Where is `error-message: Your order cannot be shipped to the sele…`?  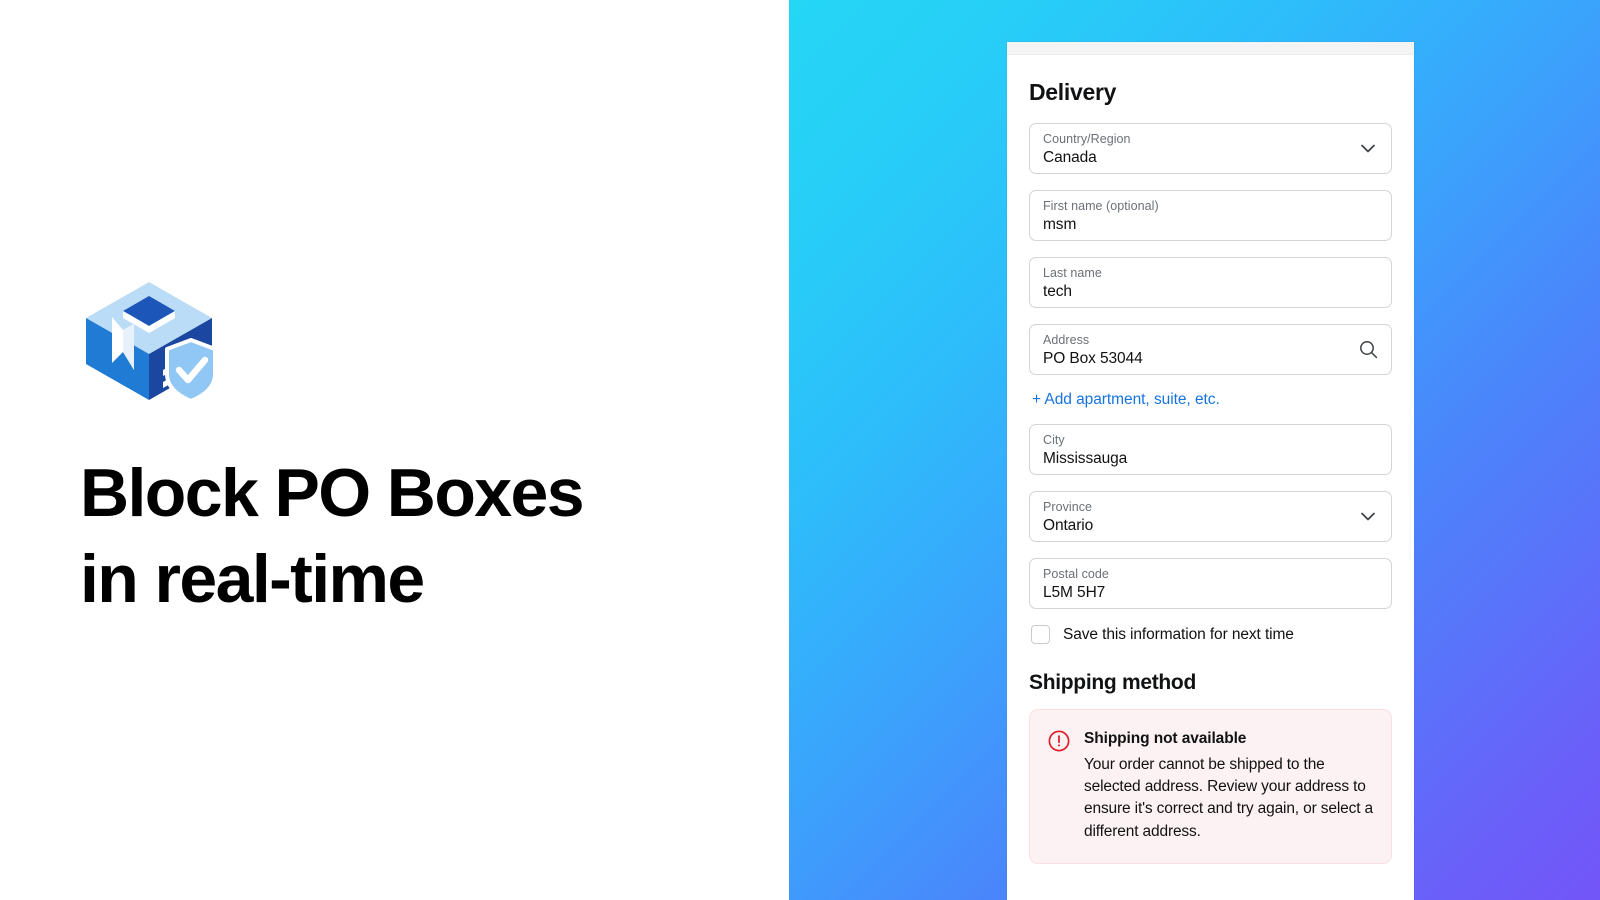 error-message: Your order cannot be shipped to the sele… is located at coordinates (1228, 798).